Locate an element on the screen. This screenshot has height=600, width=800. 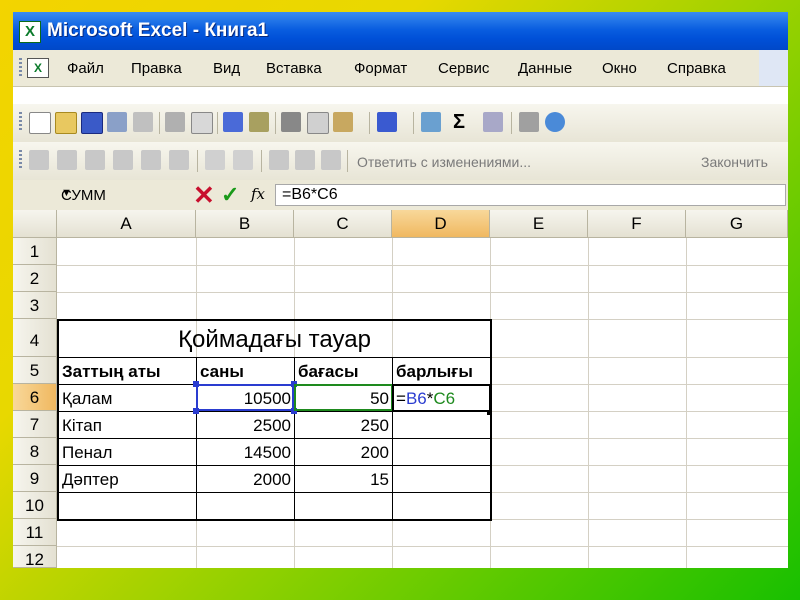
cell-a9: Дәптер is located at coordinates (127, 479).